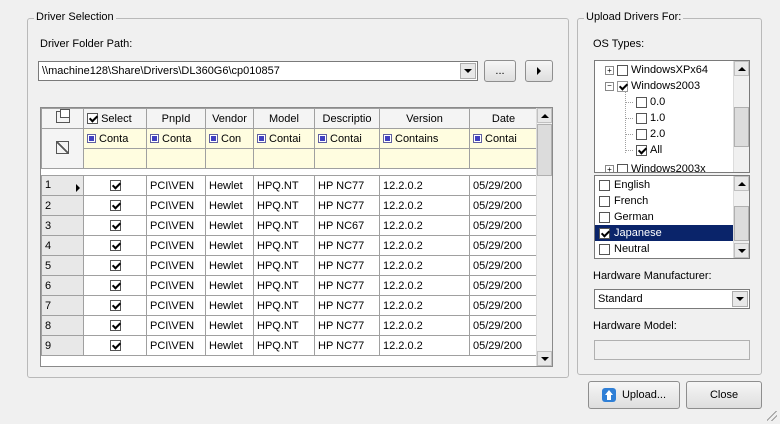 The image size is (780, 424). I want to click on hardware-model-input, so click(672, 350).